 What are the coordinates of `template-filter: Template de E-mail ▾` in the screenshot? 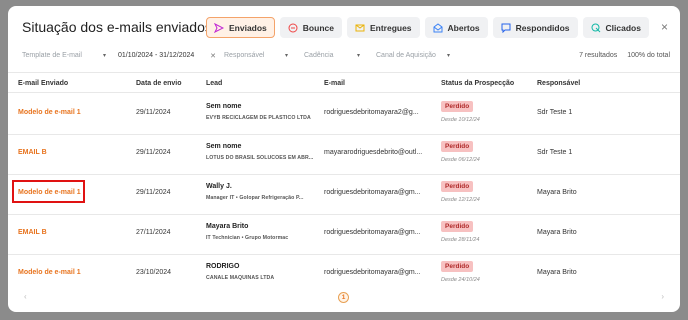 It's located at (64, 55).